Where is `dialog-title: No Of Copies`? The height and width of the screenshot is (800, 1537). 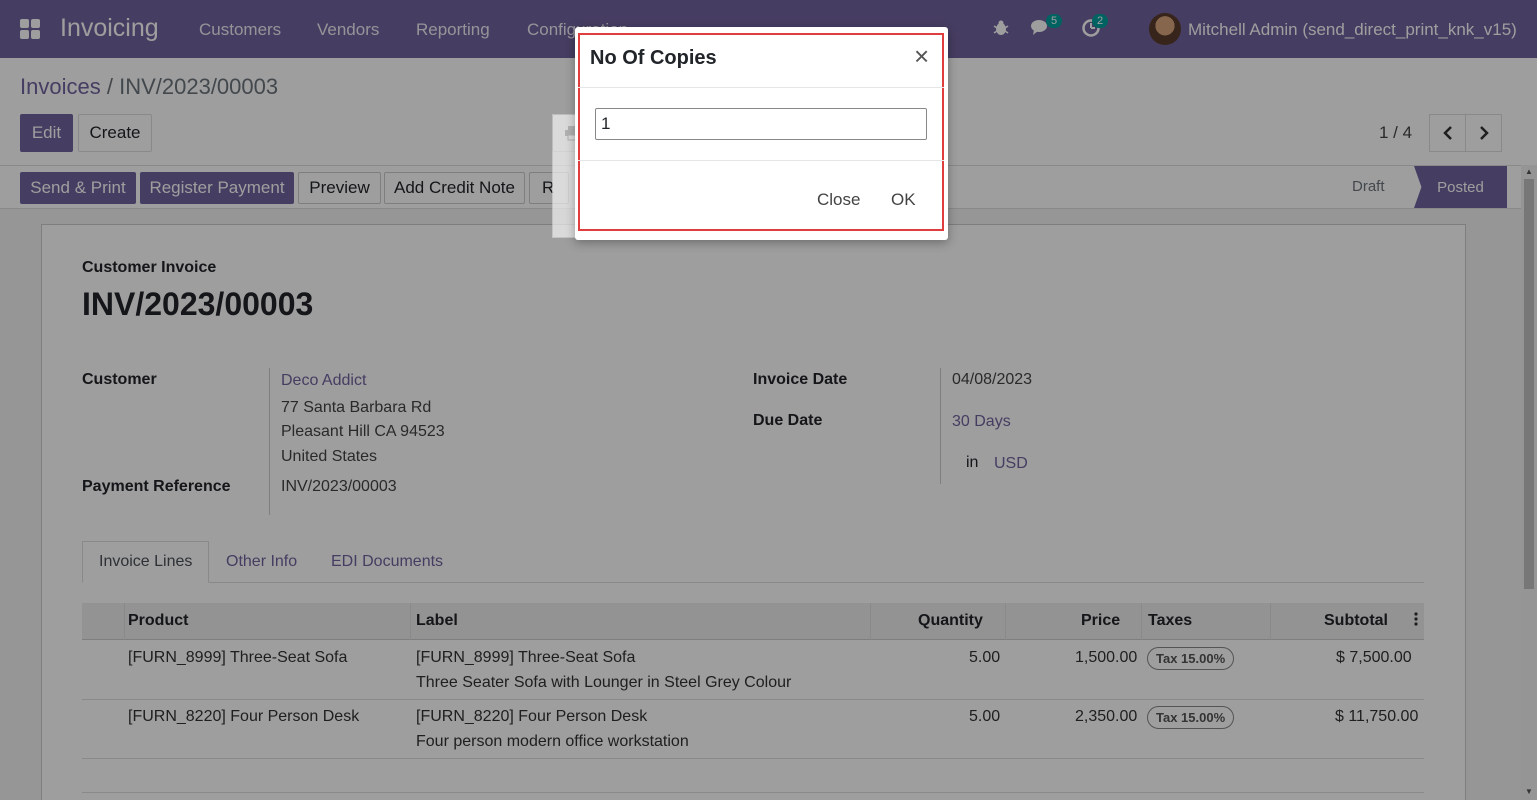 dialog-title: No Of Copies is located at coordinates (653, 58).